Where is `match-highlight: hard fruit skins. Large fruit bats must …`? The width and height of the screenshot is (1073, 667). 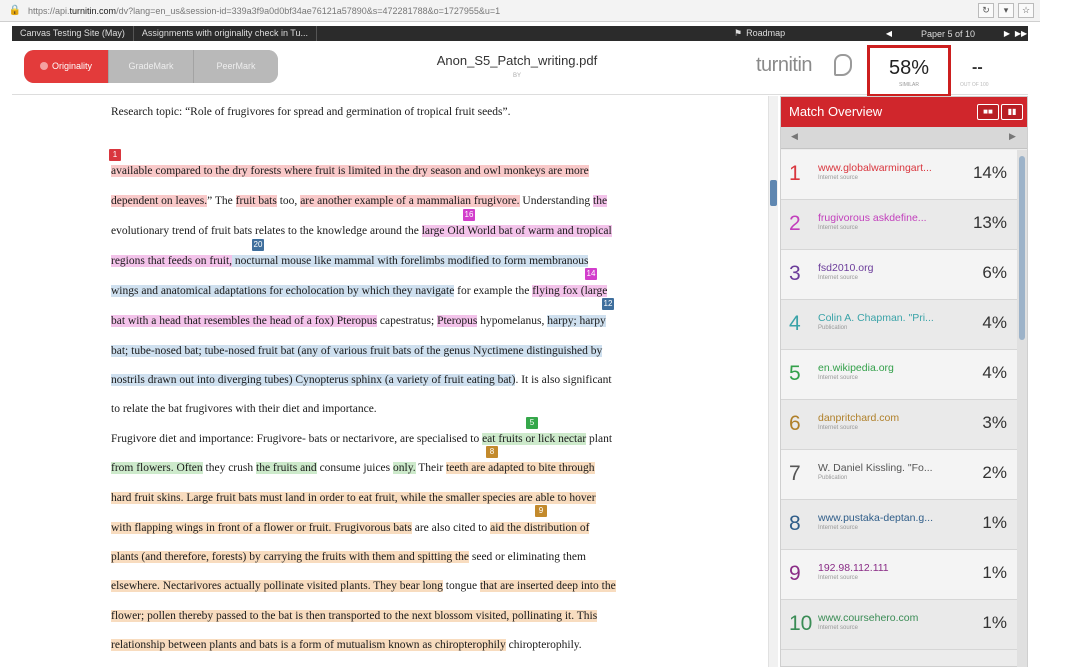
match-highlight: hard fruit skins. Large fruit bats must … is located at coordinates (353, 498).